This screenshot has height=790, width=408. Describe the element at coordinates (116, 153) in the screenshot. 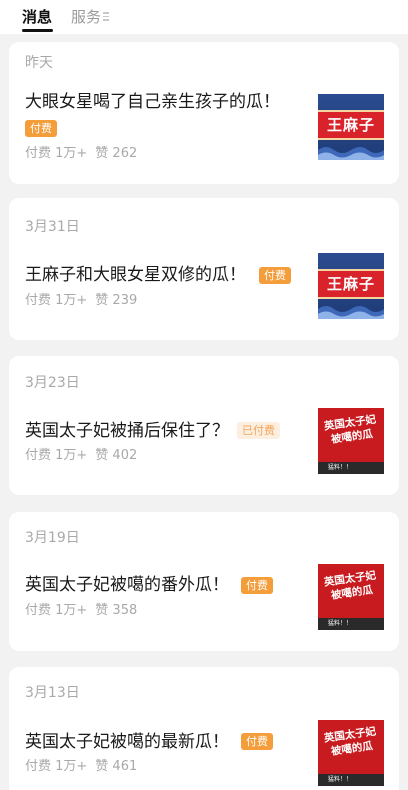

I see `like-count: 赞 262` at that location.